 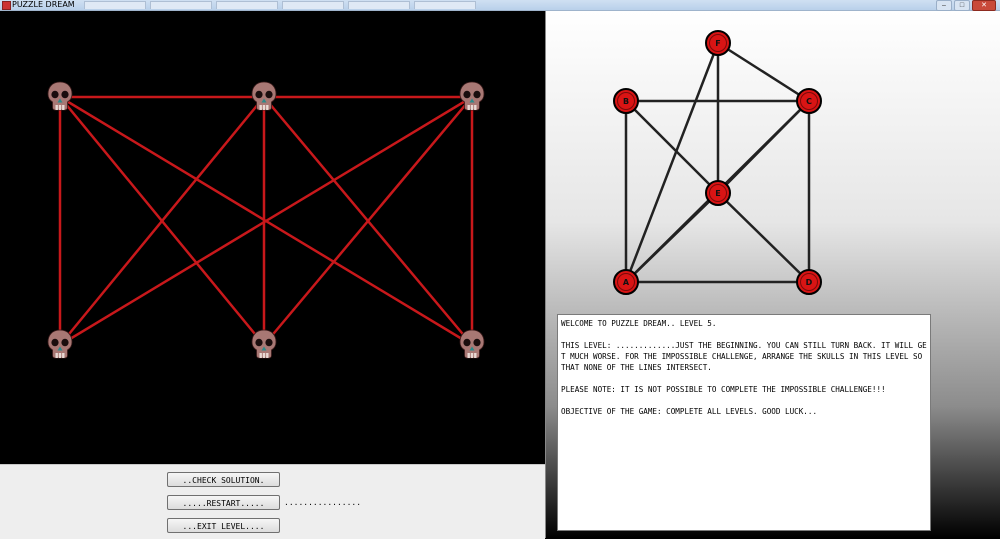 I want to click on svg-text: F, so click(x=717, y=43).